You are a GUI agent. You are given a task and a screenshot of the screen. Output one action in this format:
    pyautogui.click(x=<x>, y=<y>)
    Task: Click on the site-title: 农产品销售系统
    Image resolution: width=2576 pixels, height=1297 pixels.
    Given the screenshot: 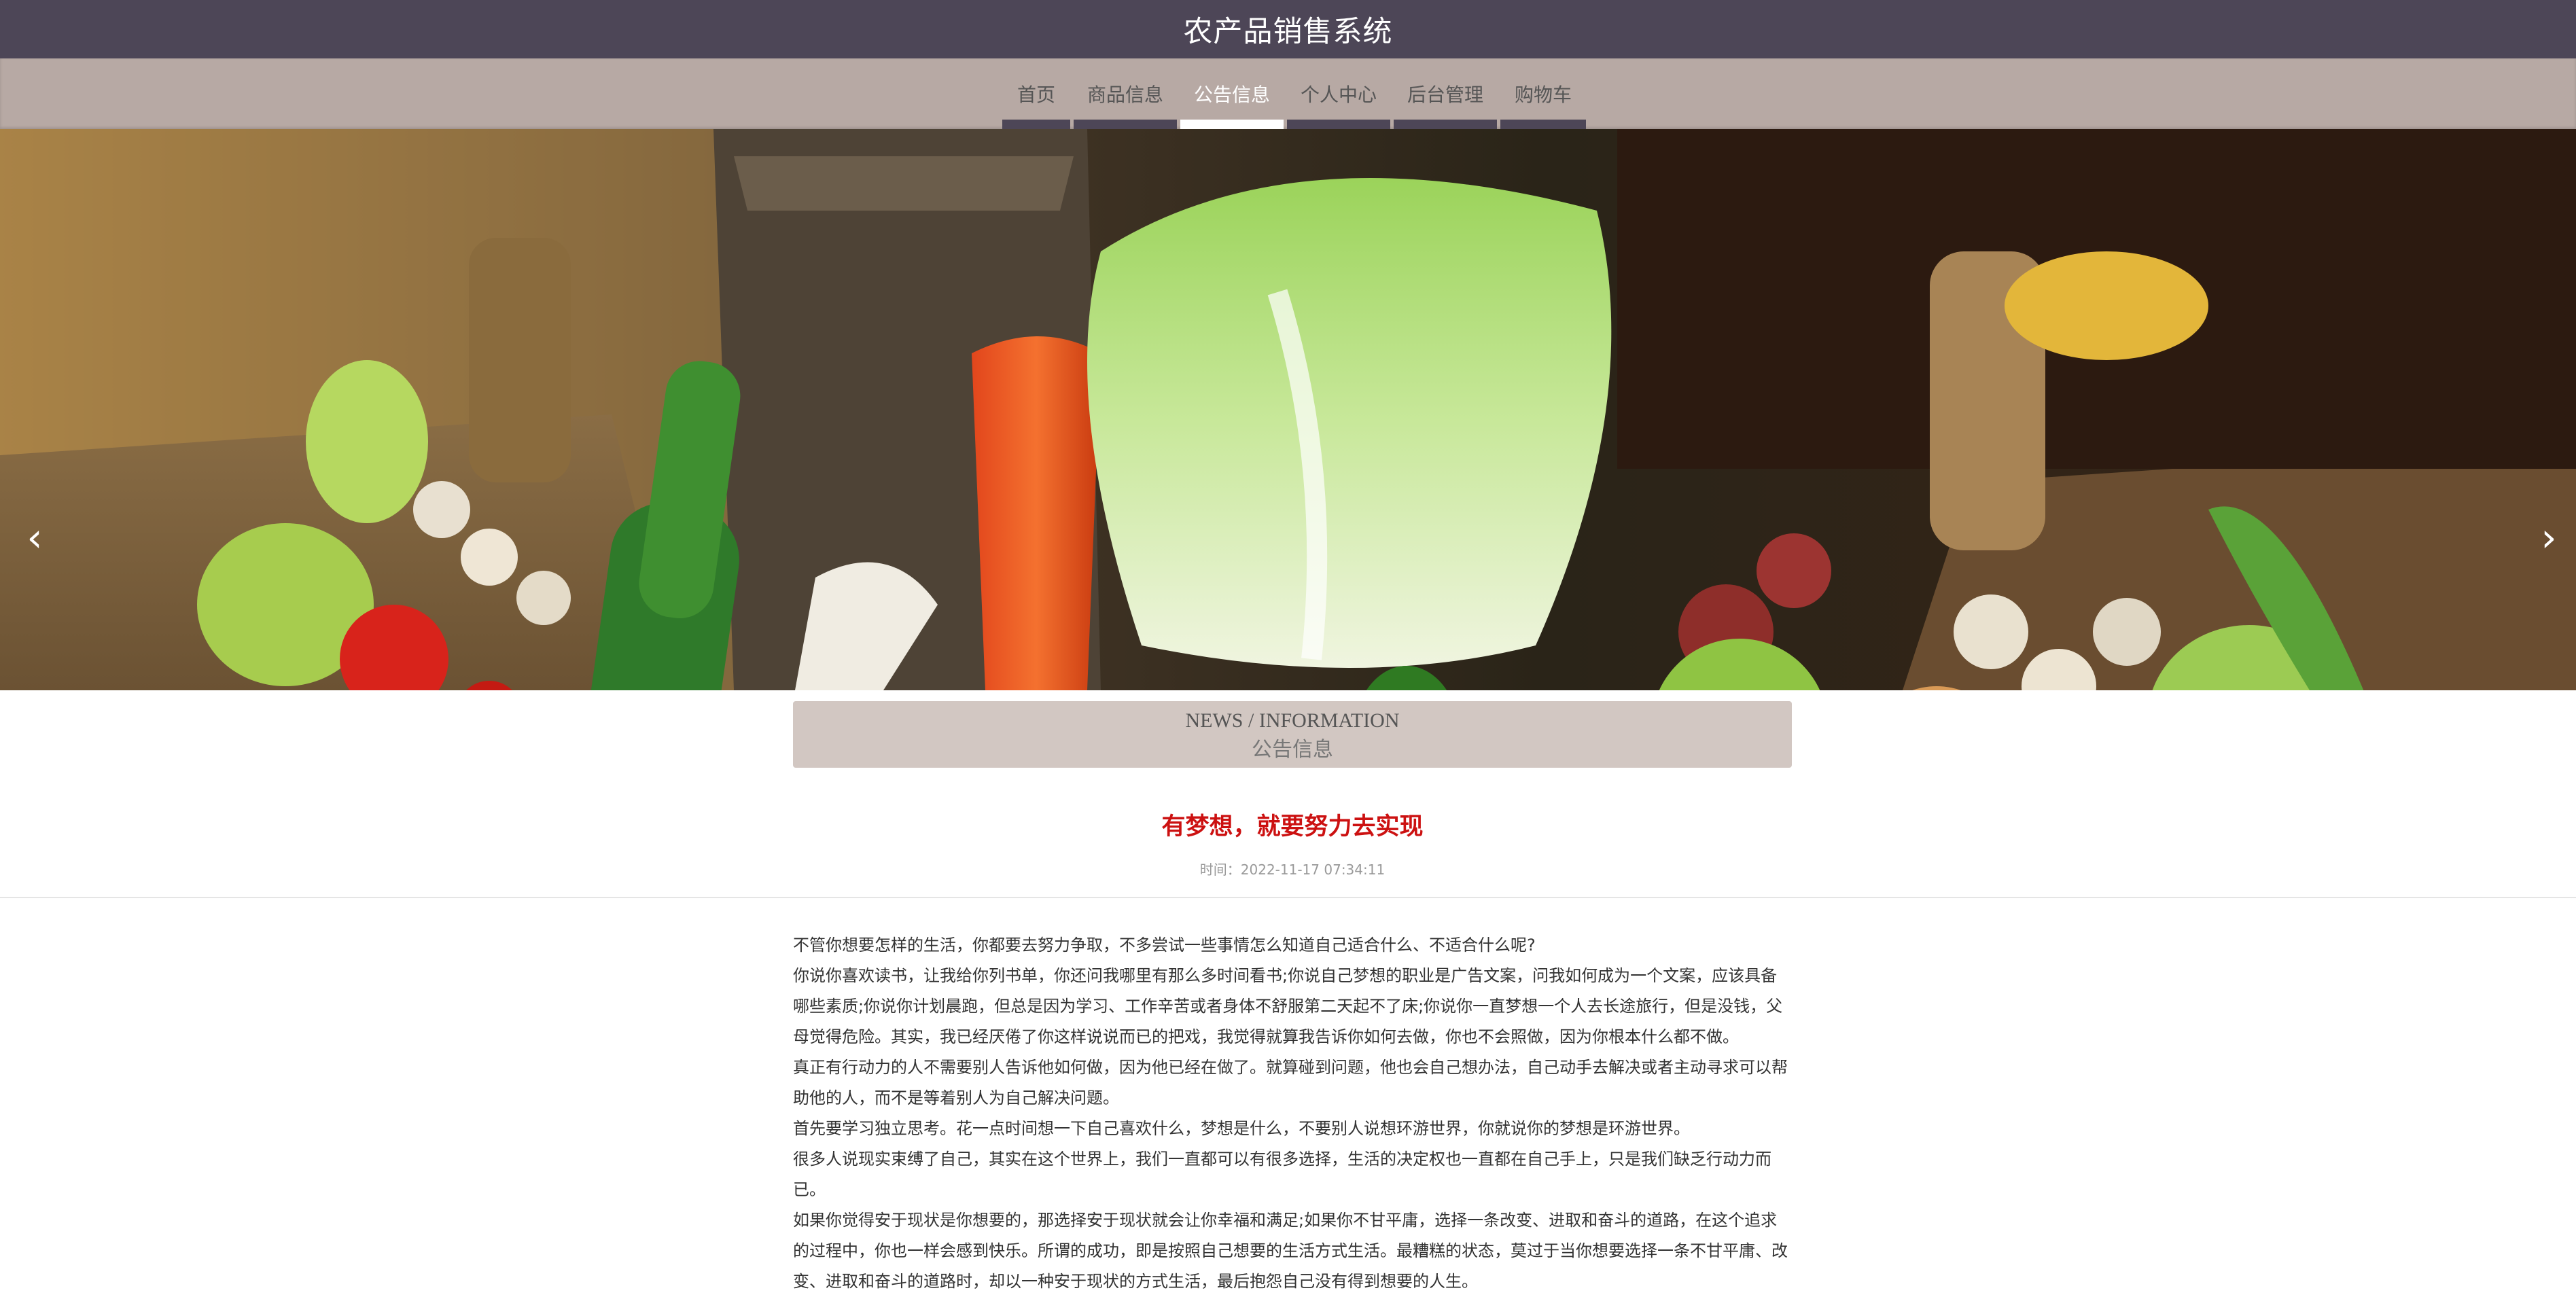 What is the action you would take?
    pyautogui.click(x=1288, y=32)
    